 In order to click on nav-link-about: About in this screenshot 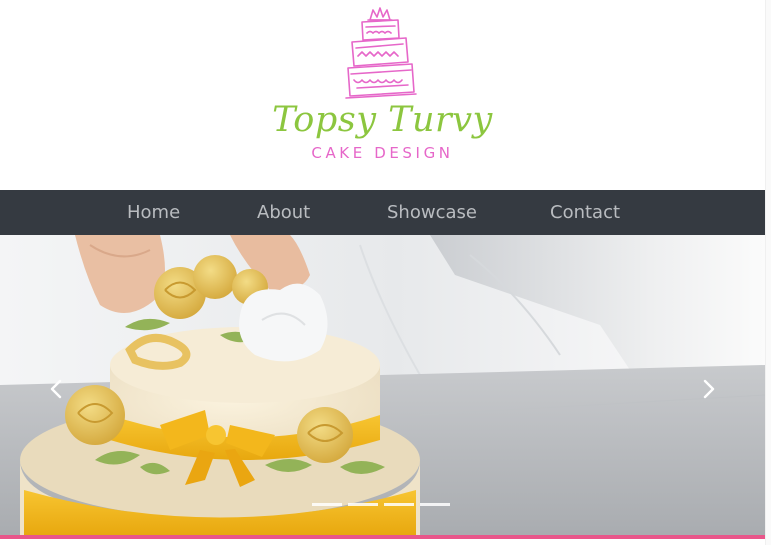, I will do `click(283, 212)`.